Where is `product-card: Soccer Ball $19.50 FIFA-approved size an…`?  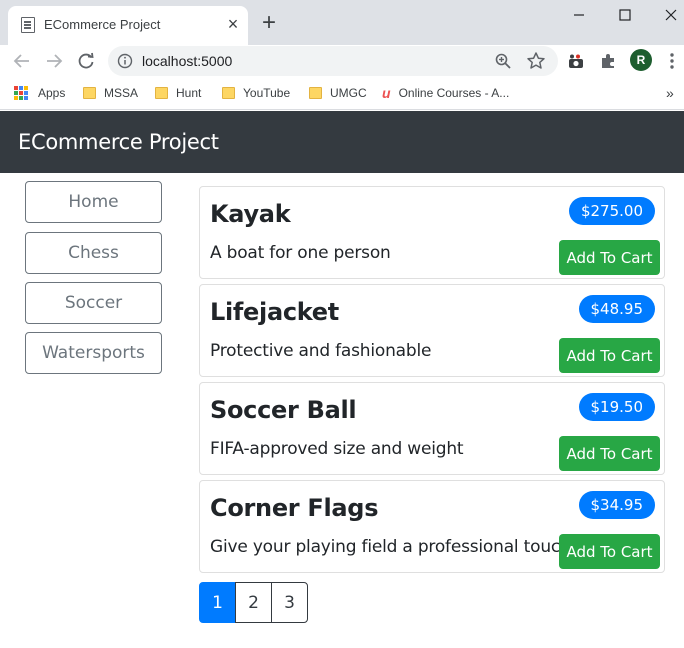 product-card: Soccer Ball $19.50 FIFA-approved size an… is located at coordinates (432, 428).